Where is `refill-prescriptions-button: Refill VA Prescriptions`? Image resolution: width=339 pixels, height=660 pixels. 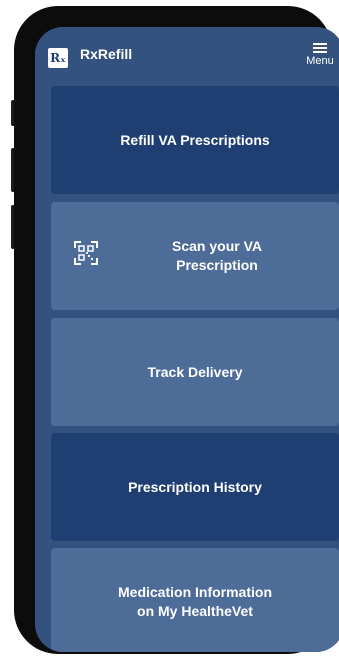 refill-prescriptions-button: Refill VA Prescriptions is located at coordinates (195, 140).